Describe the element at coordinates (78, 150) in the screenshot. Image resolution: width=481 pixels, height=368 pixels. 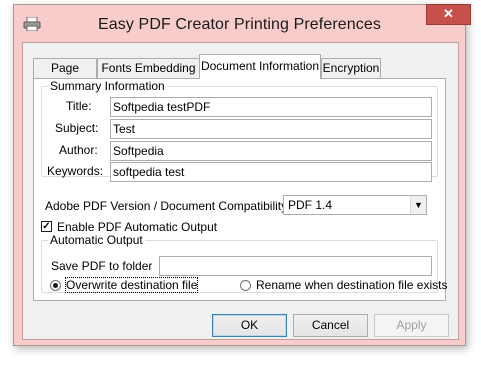
I see `author-label: Author:` at that location.